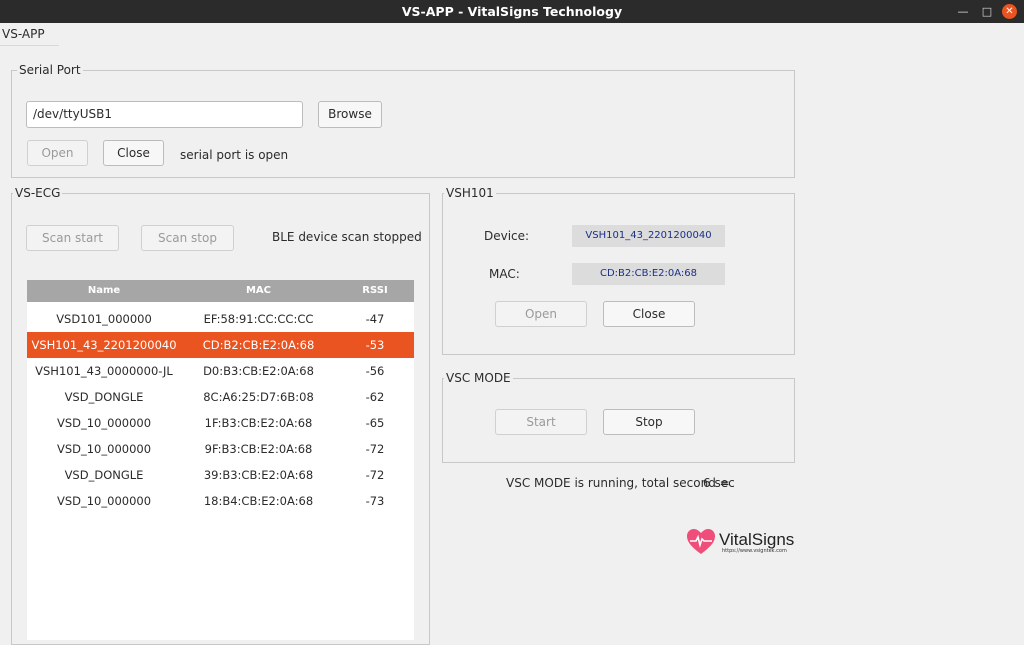 The height and width of the screenshot is (645, 1024). I want to click on cell-mac: CD:B2:CB:E2:0A:68, so click(258, 345).